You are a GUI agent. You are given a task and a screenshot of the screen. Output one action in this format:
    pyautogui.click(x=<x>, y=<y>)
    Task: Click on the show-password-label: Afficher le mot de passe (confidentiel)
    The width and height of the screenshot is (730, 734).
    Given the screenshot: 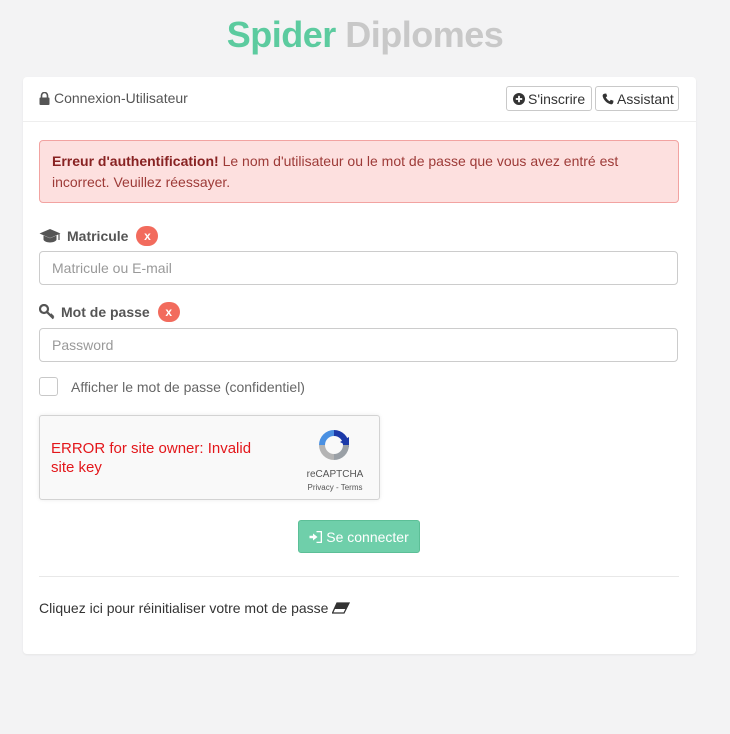 What is the action you would take?
    pyautogui.click(x=188, y=386)
    